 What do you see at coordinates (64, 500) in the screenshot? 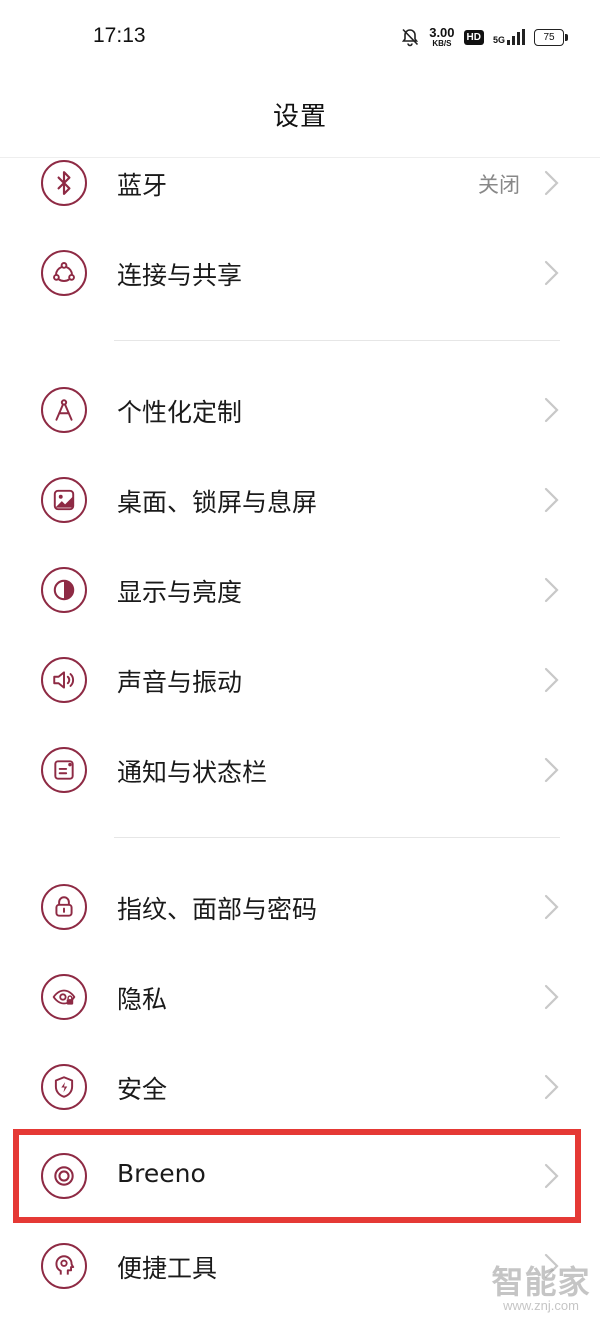
I see `wallpaper-icon` at bounding box center [64, 500].